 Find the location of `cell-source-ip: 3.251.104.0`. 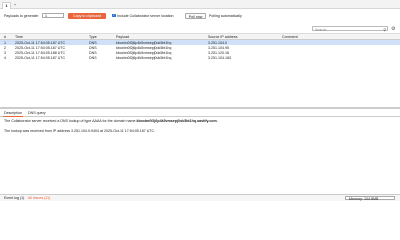

cell-source-ip: 3.251.104.0 is located at coordinates (217, 42).